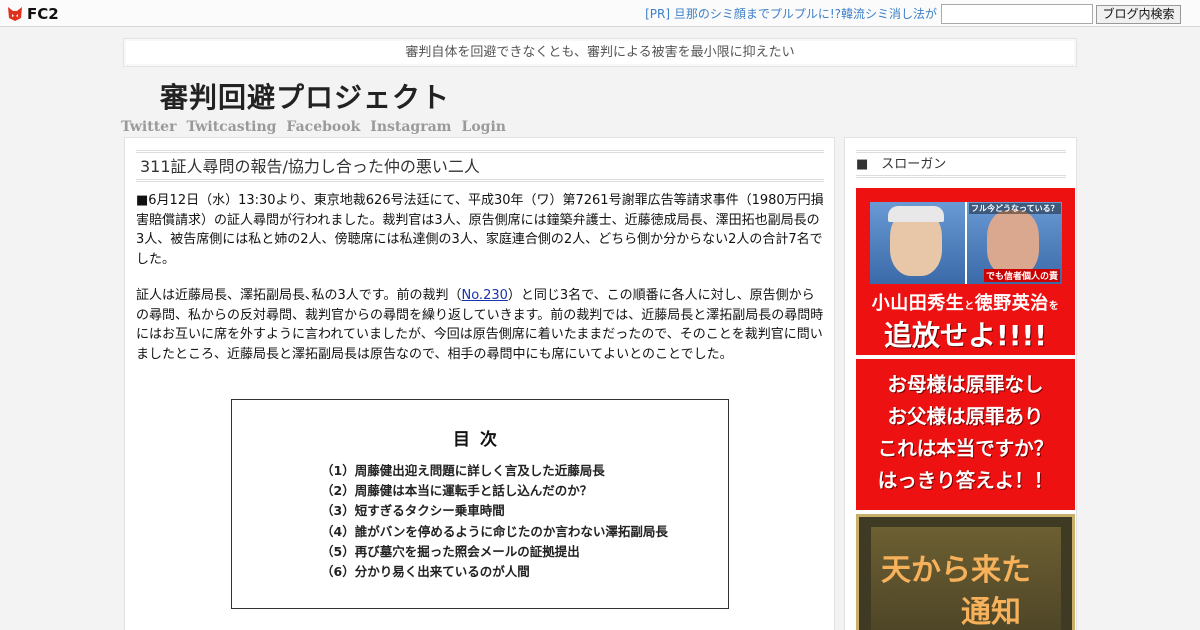 The height and width of the screenshot is (630, 1200). I want to click on fc2-toolbar: FC2 [PR] 旦那のシミ顔までプルプルに!?韓流シミ消し法が ブログ内検索, so click(600, 13).